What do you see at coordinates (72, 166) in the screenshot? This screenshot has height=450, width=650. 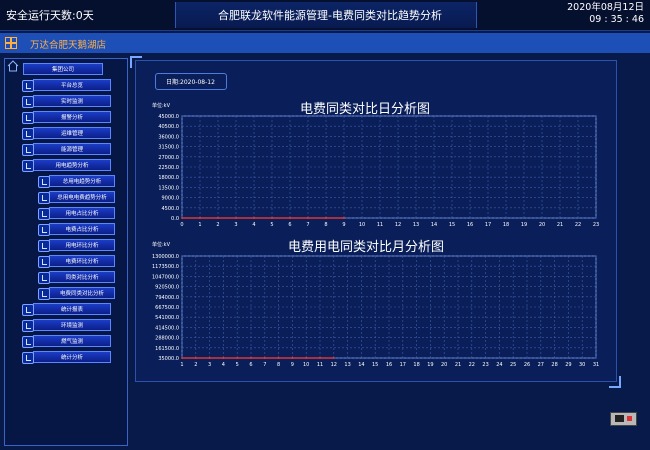 I see `sidebar-item-label: 用电趋势分析` at bounding box center [72, 166].